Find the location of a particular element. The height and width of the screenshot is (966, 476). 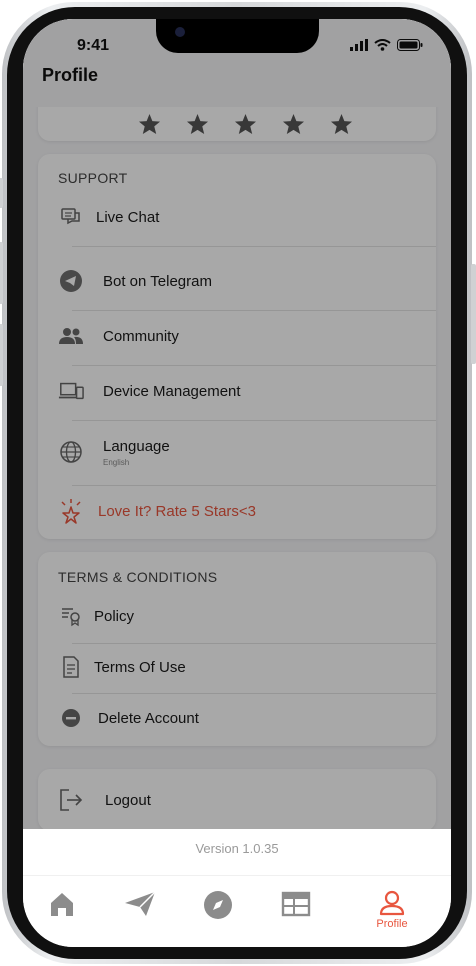

tab-home is located at coordinates (62, 912).